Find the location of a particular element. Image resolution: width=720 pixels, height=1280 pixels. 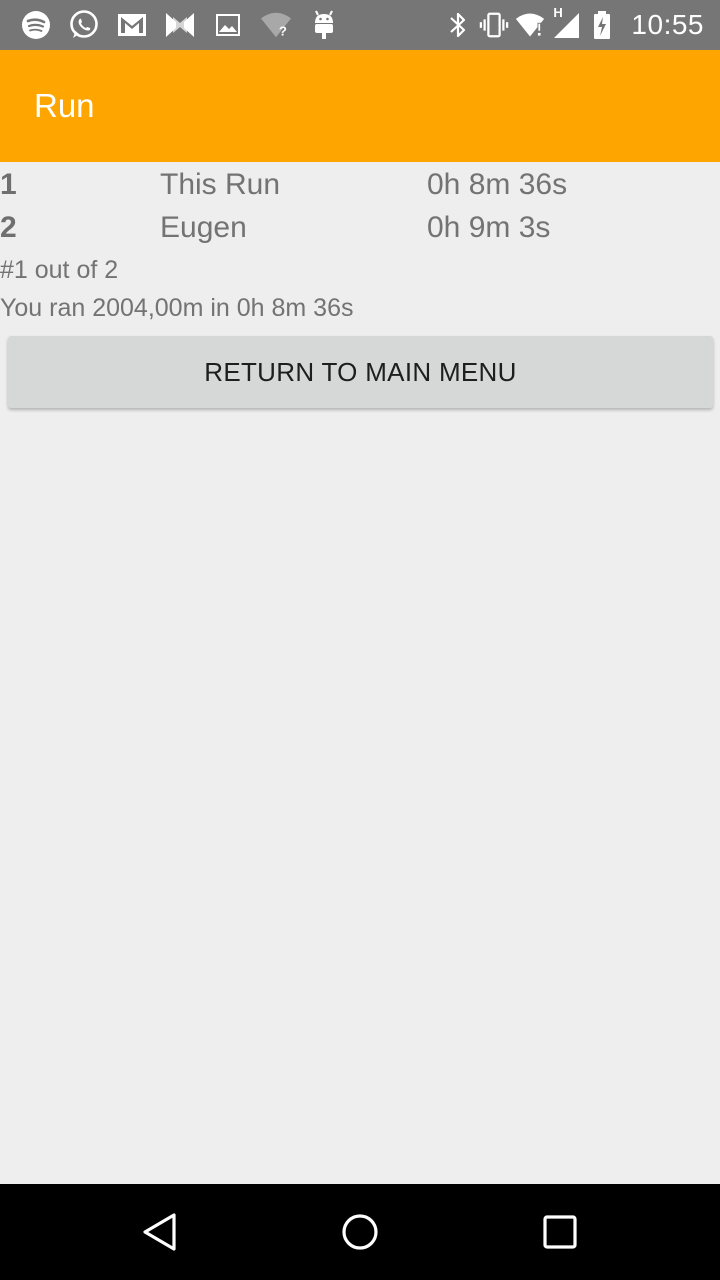

leaderboard-name: Eugen is located at coordinates (203, 227).